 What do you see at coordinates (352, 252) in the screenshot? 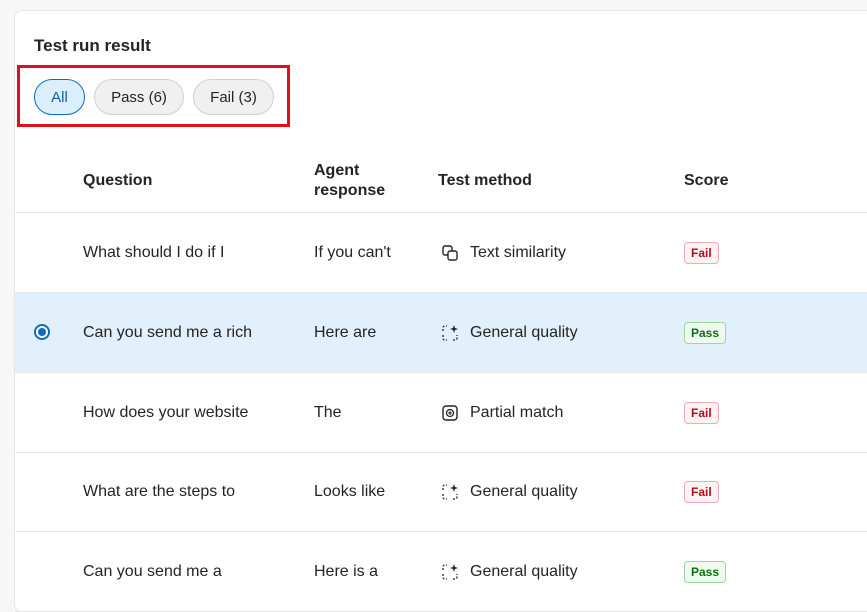
I see `response-cell: If you can't` at bounding box center [352, 252].